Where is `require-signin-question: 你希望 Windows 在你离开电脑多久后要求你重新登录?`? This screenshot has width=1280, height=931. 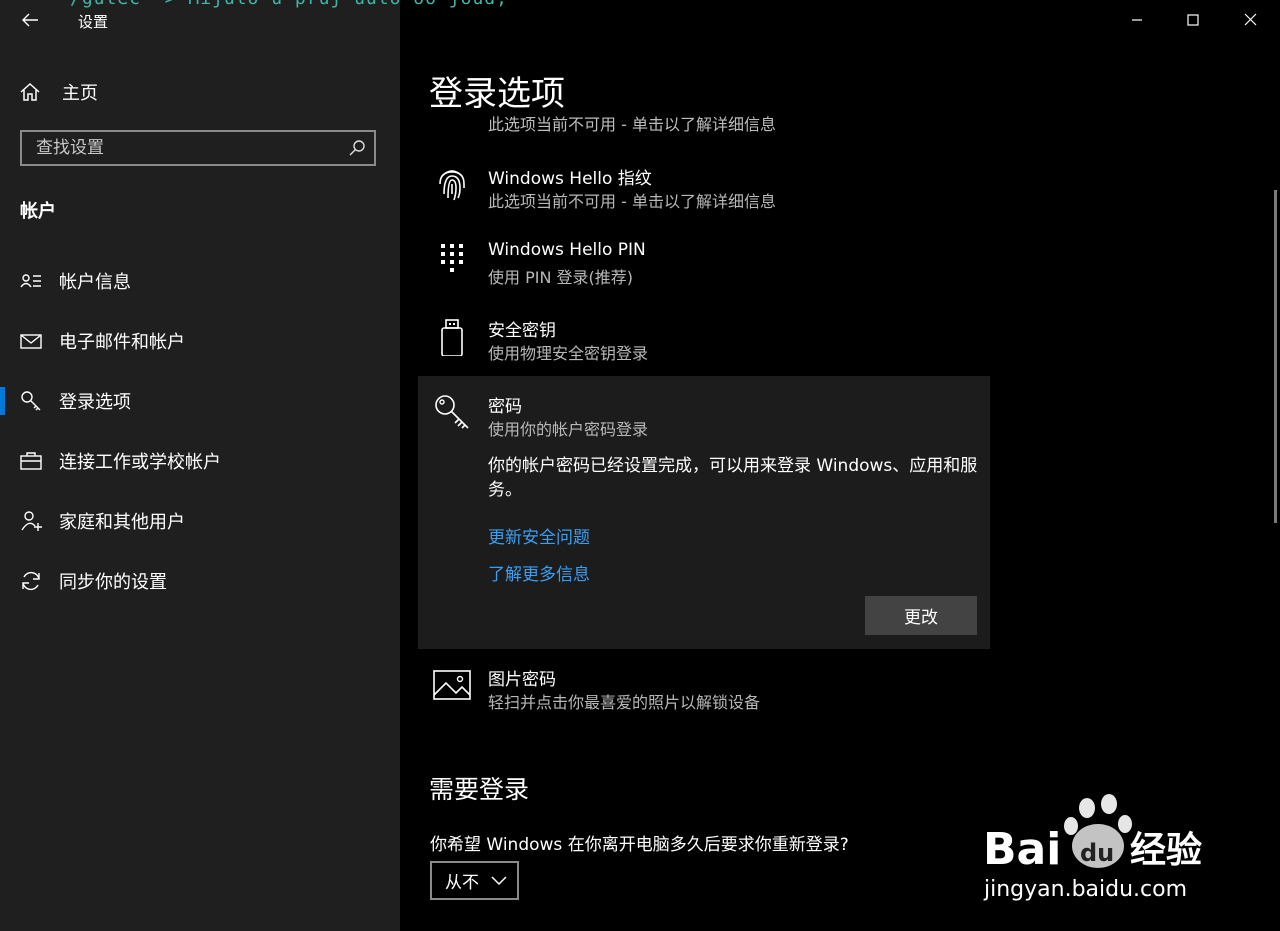 require-signin-question: 你希望 Windows 在你离开电脑多久后要求你重新登录? is located at coordinates (639, 845).